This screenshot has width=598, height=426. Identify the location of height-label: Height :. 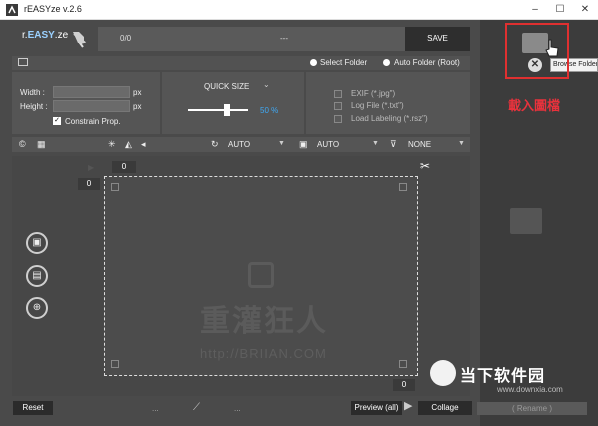
(34, 106).